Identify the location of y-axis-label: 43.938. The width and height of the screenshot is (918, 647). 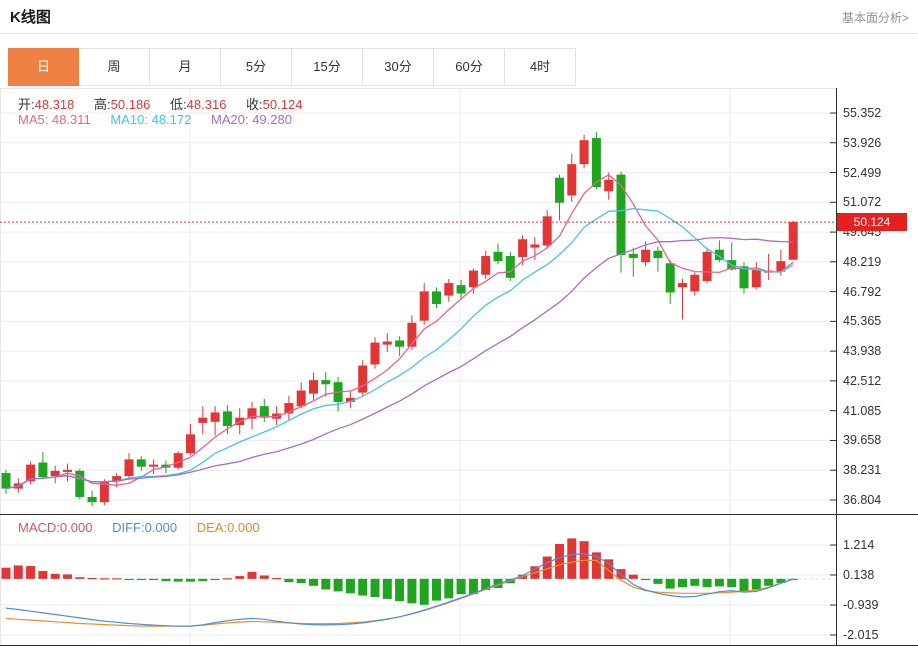
(862, 351).